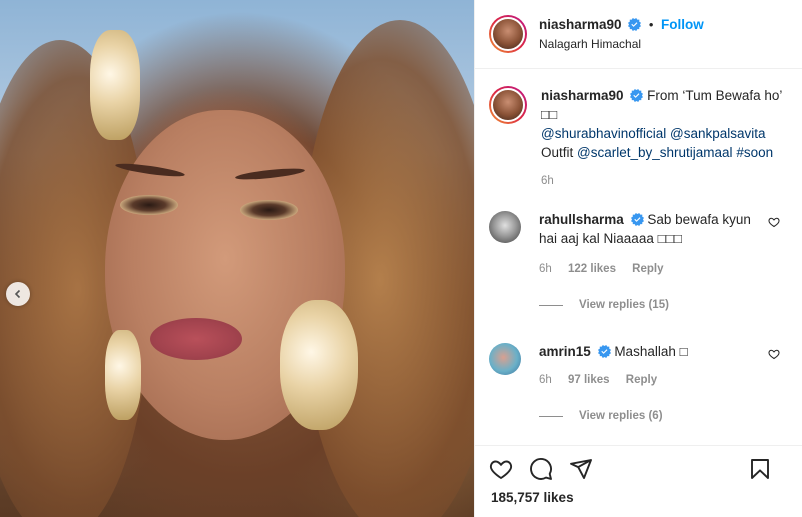 The image size is (802, 517). What do you see at coordinates (621, 44) in the screenshot?
I see `post-location: Nalagarh Himachal` at bounding box center [621, 44].